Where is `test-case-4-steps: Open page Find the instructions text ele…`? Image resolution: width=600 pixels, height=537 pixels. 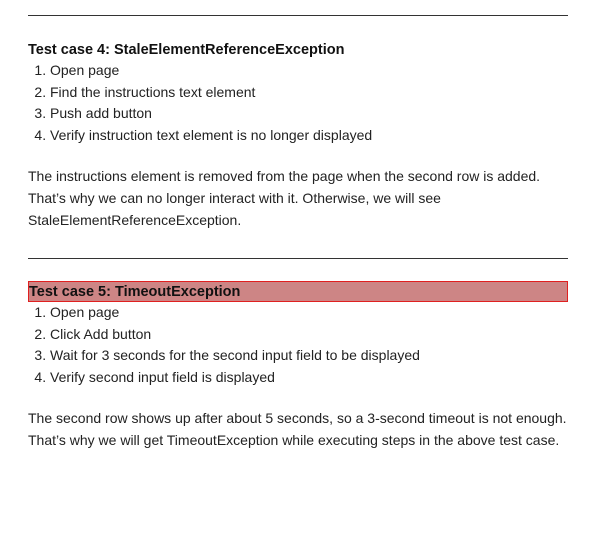
test-case-4-steps: Open page Find the instructions text ele… is located at coordinates (298, 103).